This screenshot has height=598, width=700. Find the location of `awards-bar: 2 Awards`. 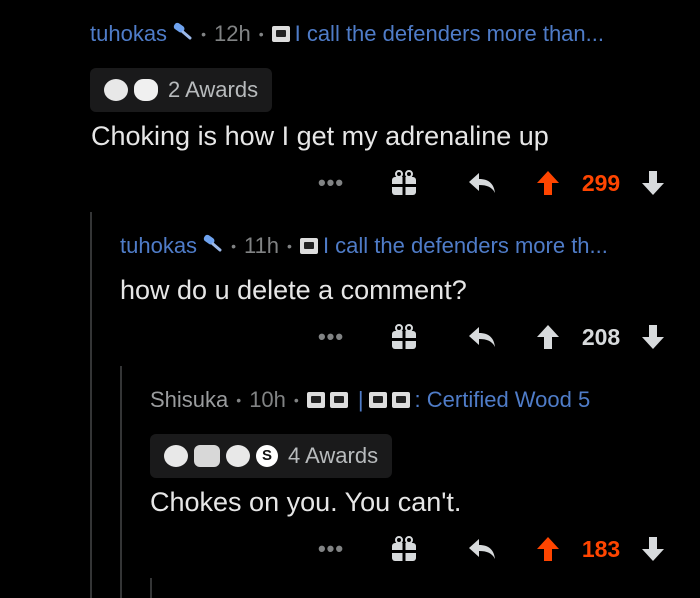

awards-bar: 2 Awards is located at coordinates (181, 90).